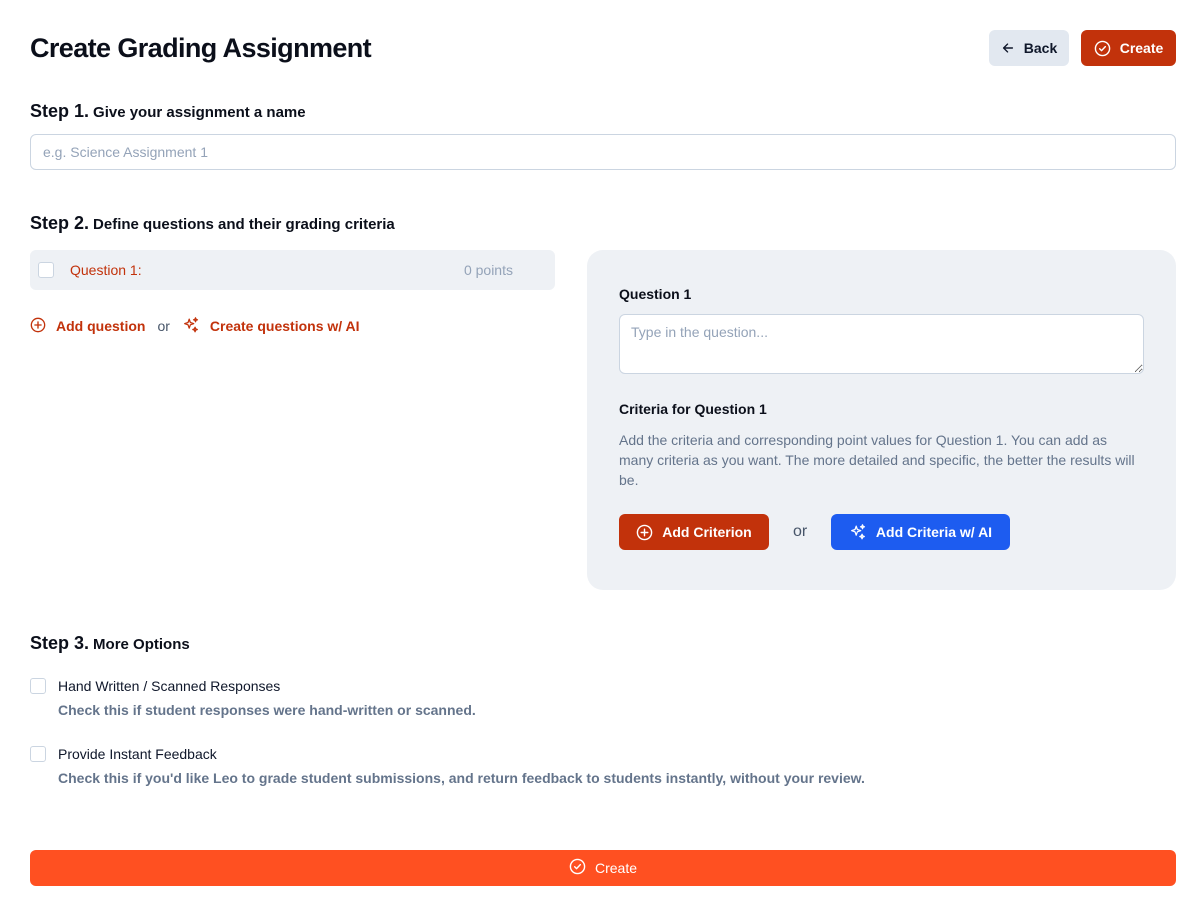 This screenshot has width=1202, height=908. I want to click on add-criteria-ai-label: Add Criteria w/ AI, so click(934, 532).